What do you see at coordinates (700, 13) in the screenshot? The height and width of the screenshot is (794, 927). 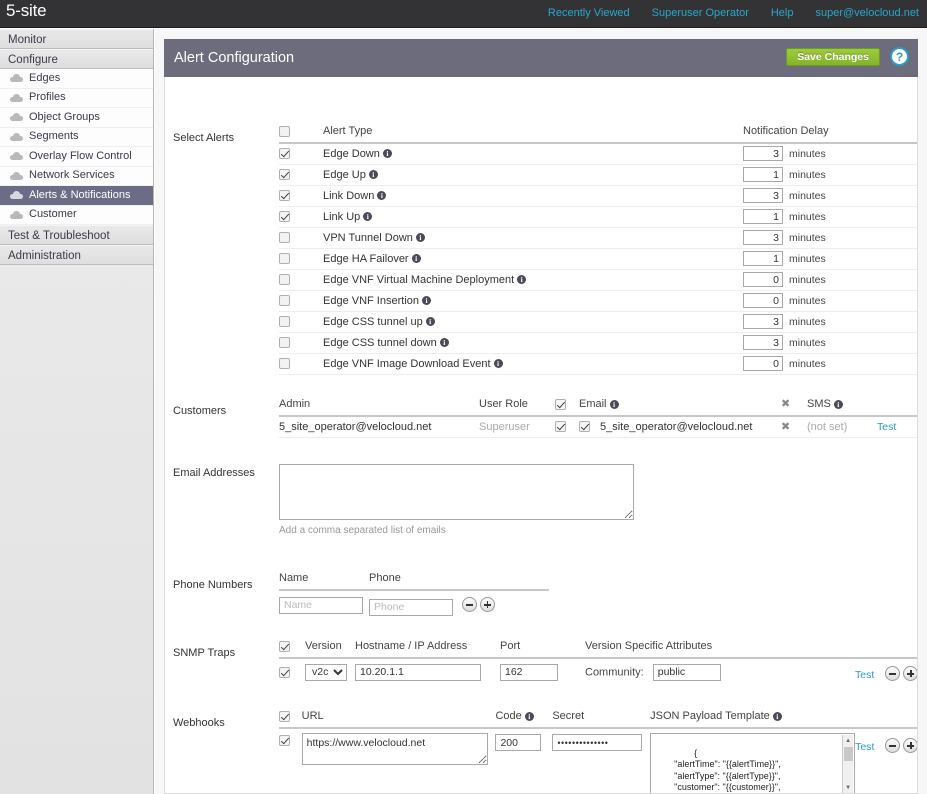 I see `nav-superuser-operator: Superuser Operator` at bounding box center [700, 13].